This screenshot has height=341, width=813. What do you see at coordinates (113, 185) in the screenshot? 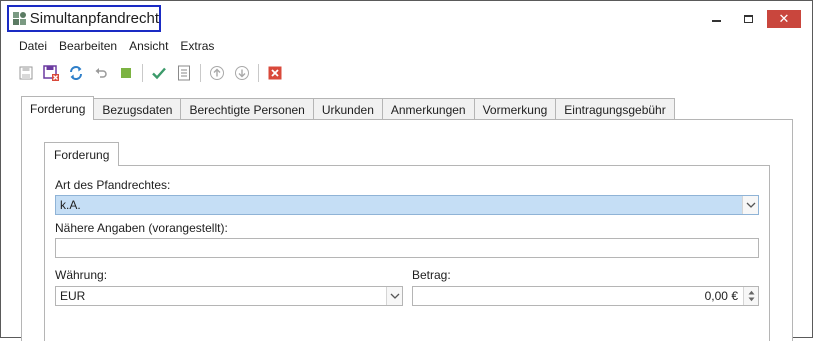
I see `art-des-pfandrechtes-label: Art des Pfandrechtes:` at bounding box center [113, 185].